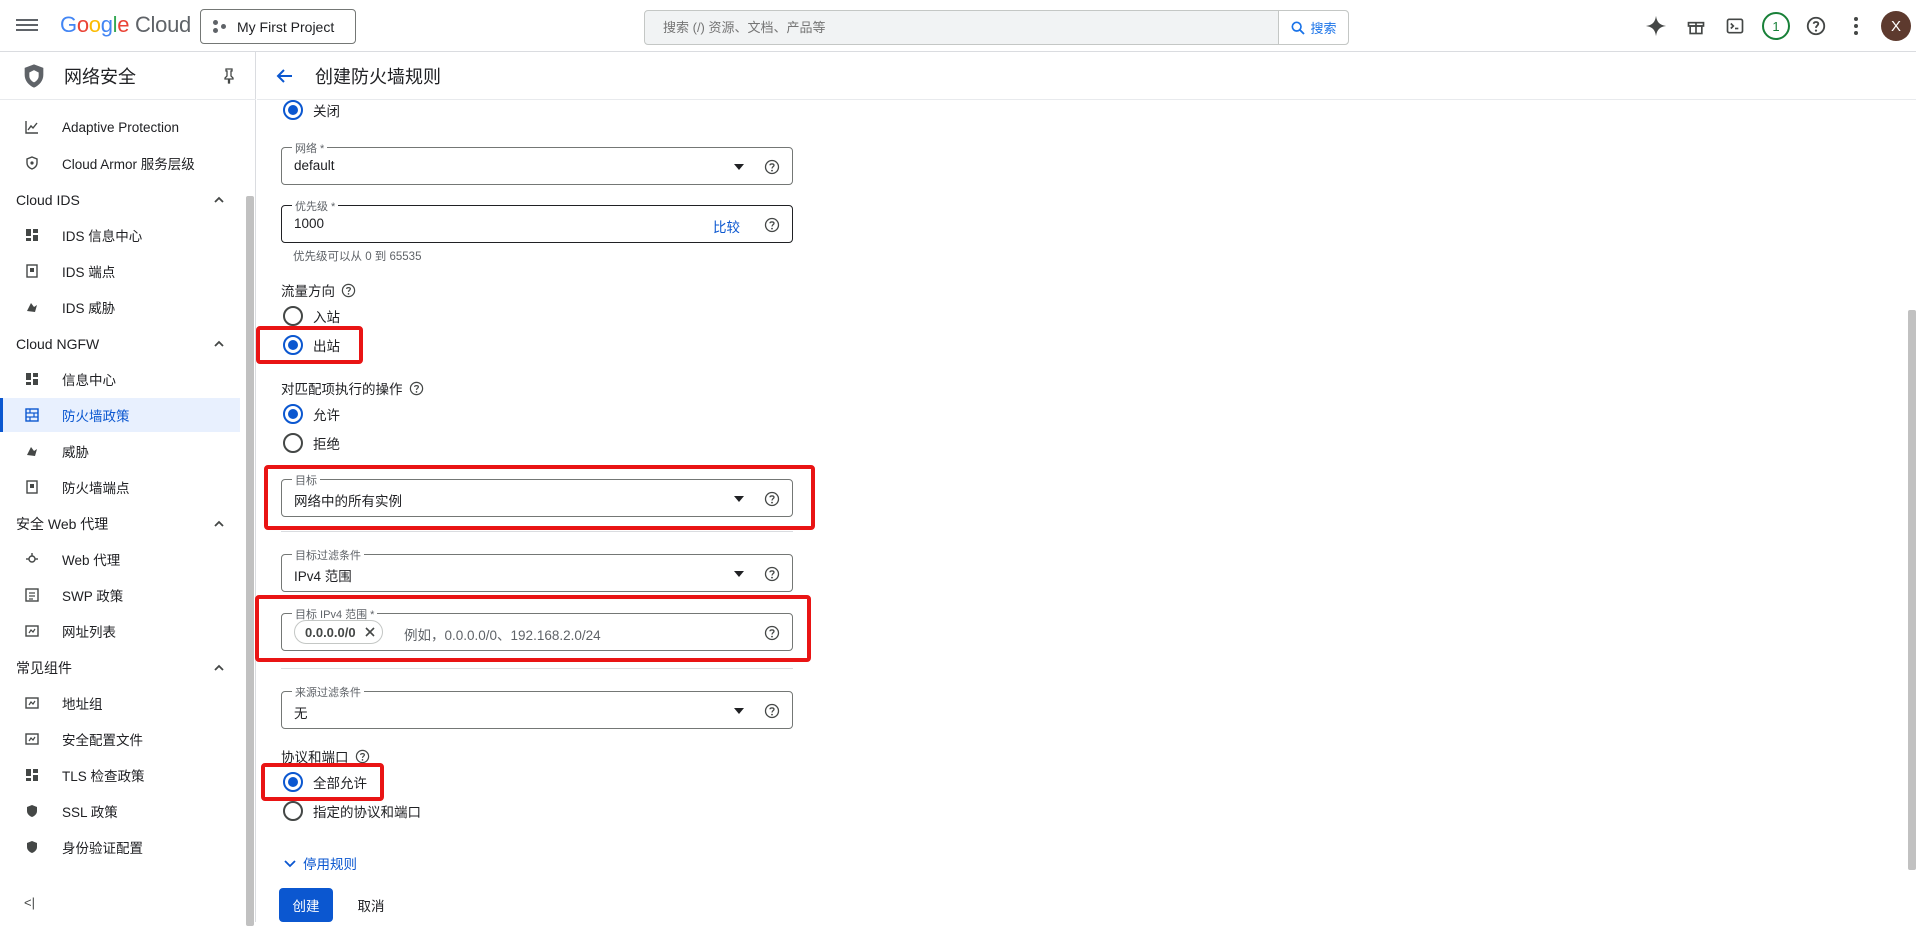  I want to click on sidebar-item-security-profiles: 安全配置文件, so click(120, 739).